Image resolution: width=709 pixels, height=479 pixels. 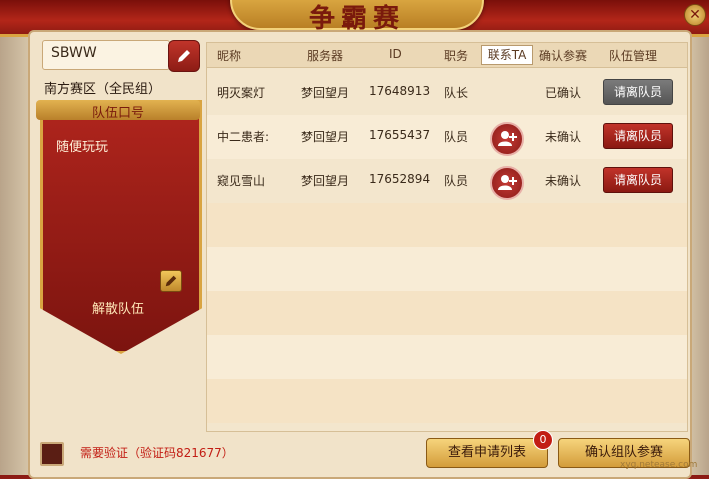 I want to click on slogan-title: 队伍口号, so click(x=117, y=113).